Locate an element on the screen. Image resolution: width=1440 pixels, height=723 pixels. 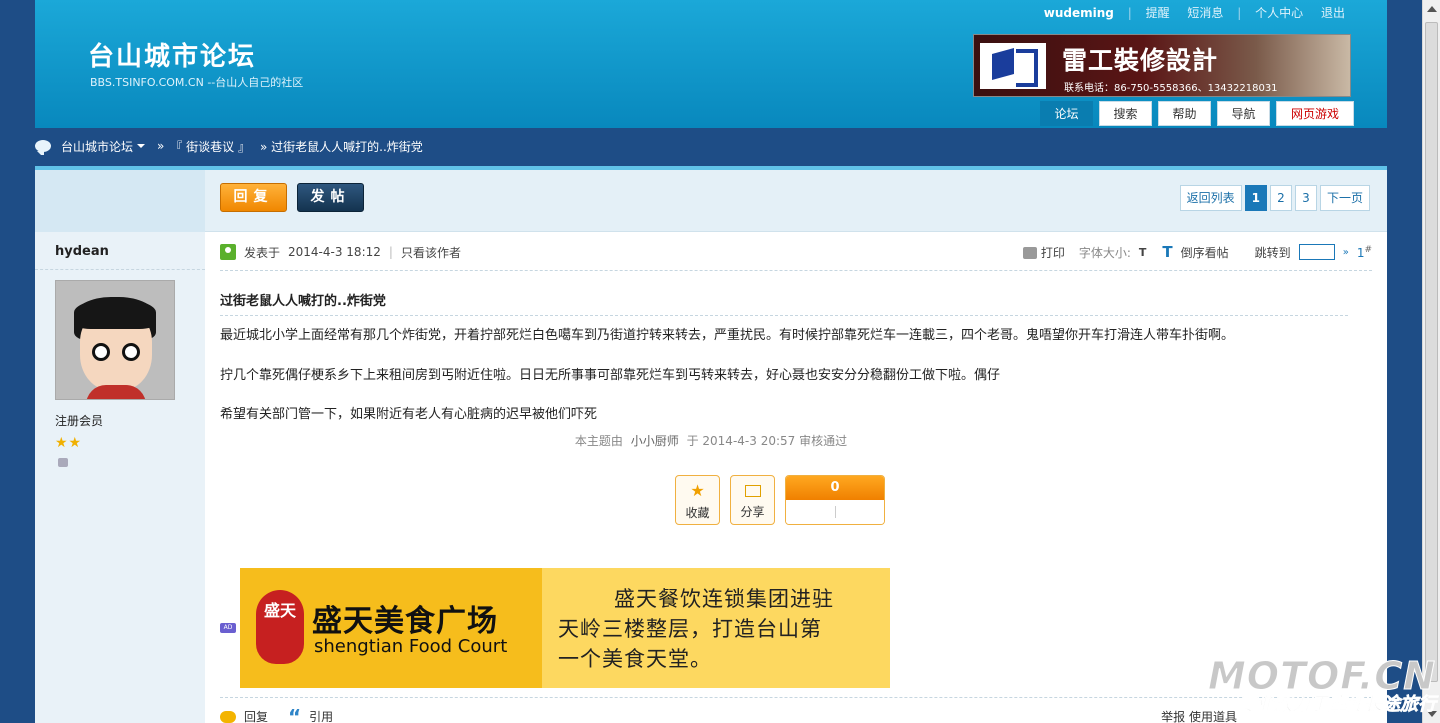
back-to-list-button: 返回列表 is located at coordinates (1210, 198).